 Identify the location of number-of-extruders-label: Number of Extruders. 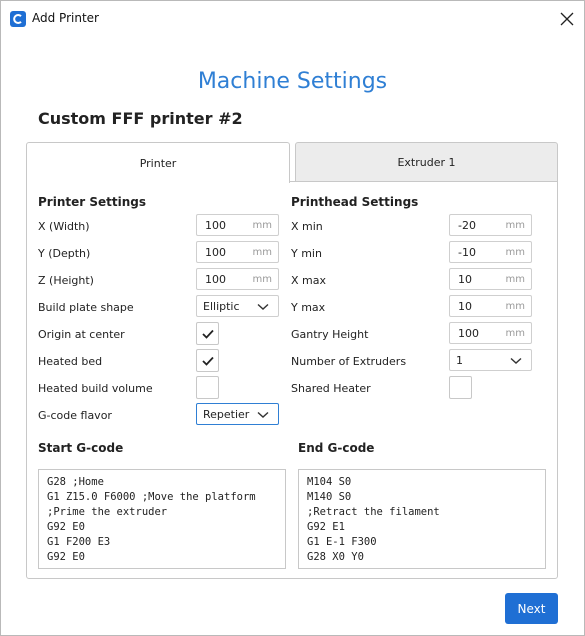
(349, 361).